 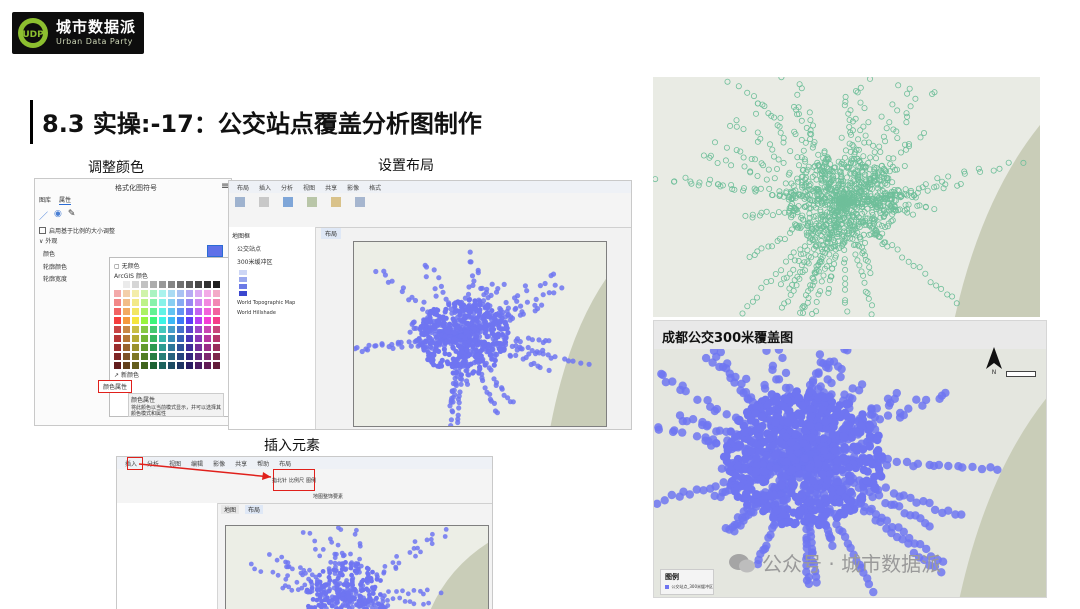 I want to click on color-properties-option: 颜色属性, so click(x=115, y=386).